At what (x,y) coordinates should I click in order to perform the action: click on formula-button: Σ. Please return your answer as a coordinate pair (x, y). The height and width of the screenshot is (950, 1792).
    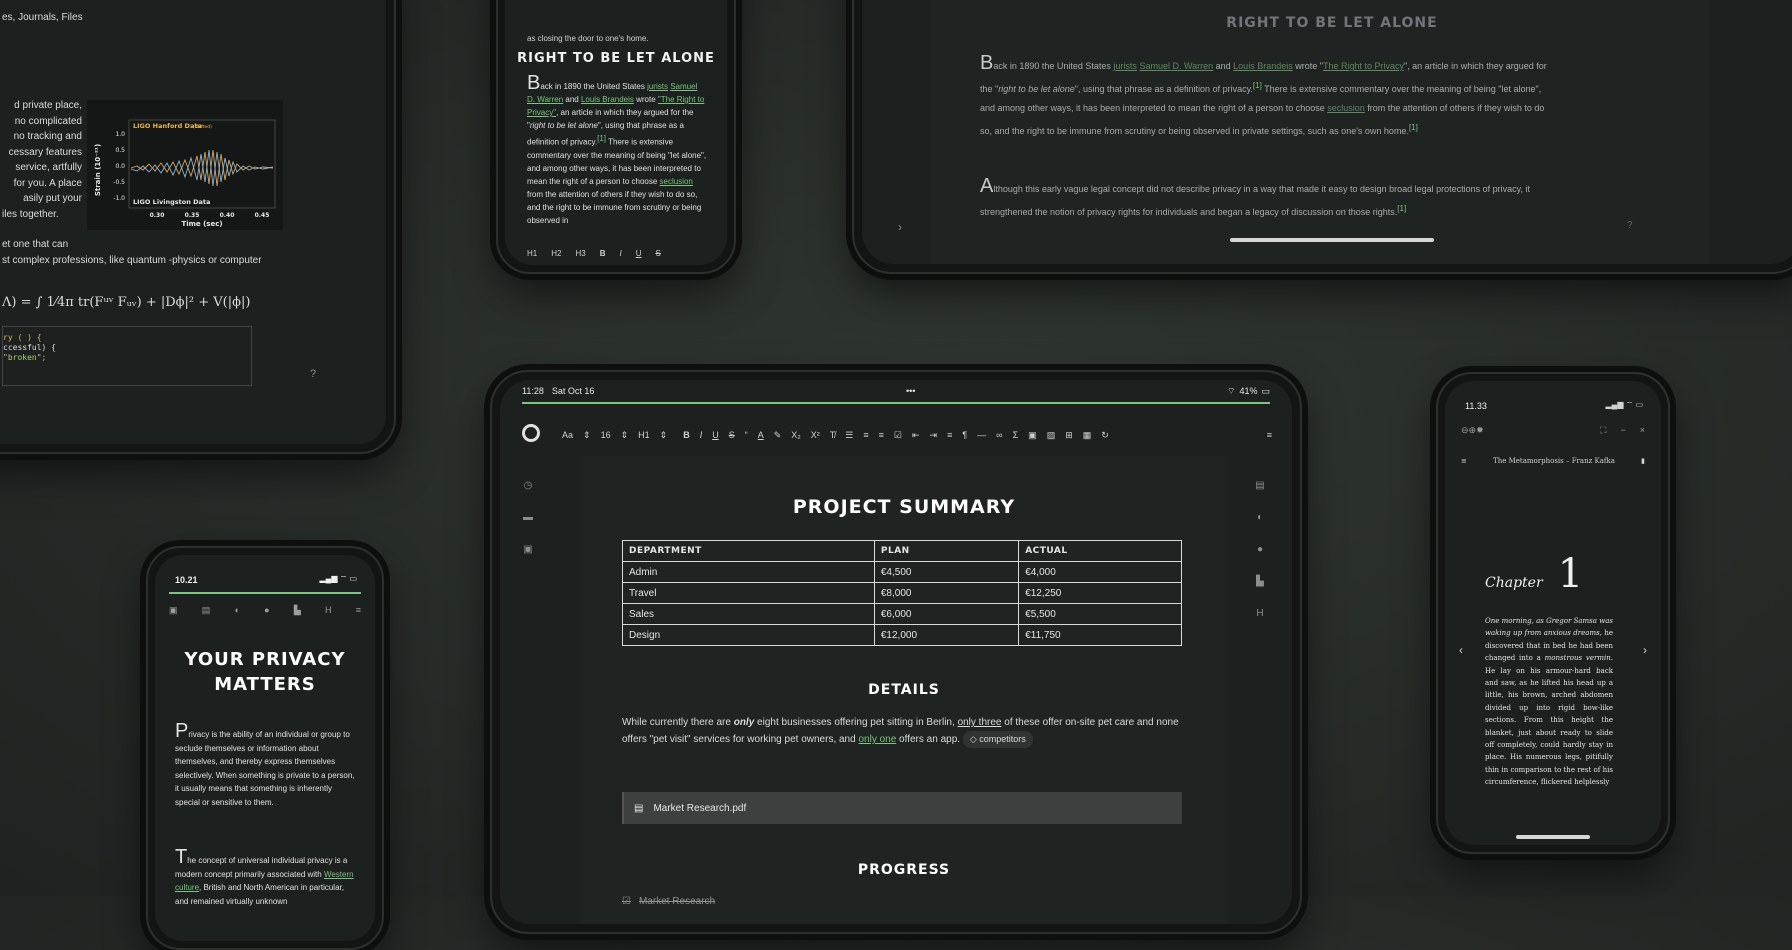
    Looking at the image, I should click on (1016, 435).